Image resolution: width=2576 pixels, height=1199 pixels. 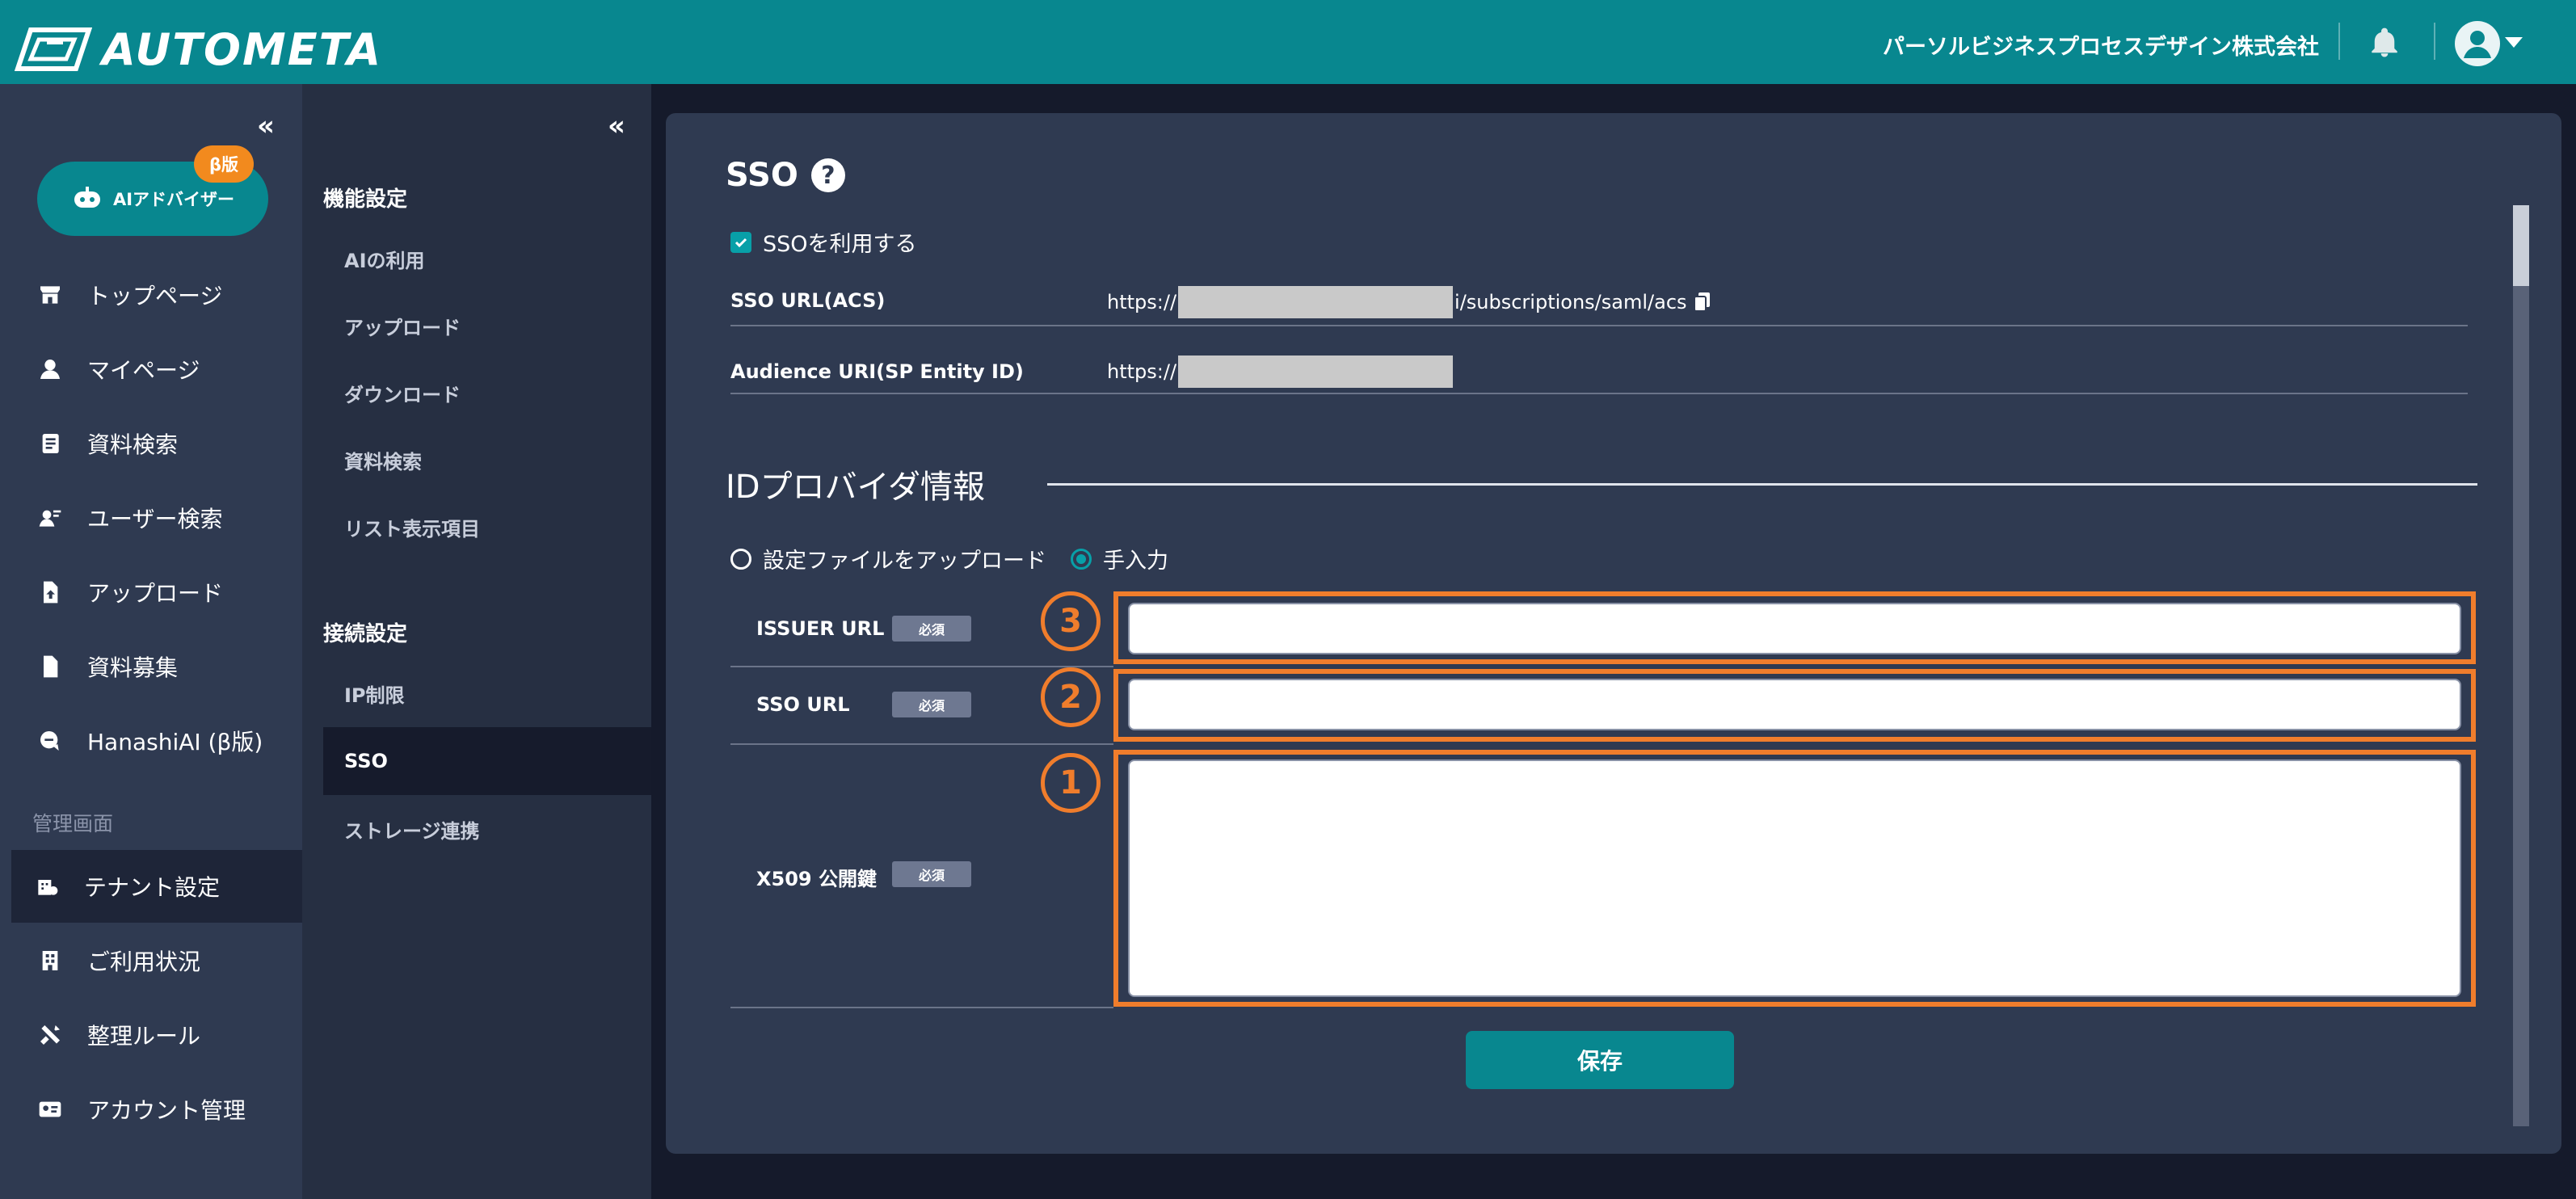 I want to click on sidebar-item-label: HanashiAI (β版), so click(x=175, y=742).